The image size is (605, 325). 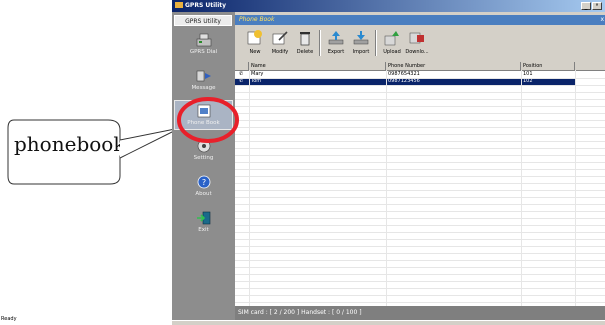 What do you see at coordinates (305, 52) in the screenshot?
I see `delete-label: Delete` at bounding box center [305, 52].